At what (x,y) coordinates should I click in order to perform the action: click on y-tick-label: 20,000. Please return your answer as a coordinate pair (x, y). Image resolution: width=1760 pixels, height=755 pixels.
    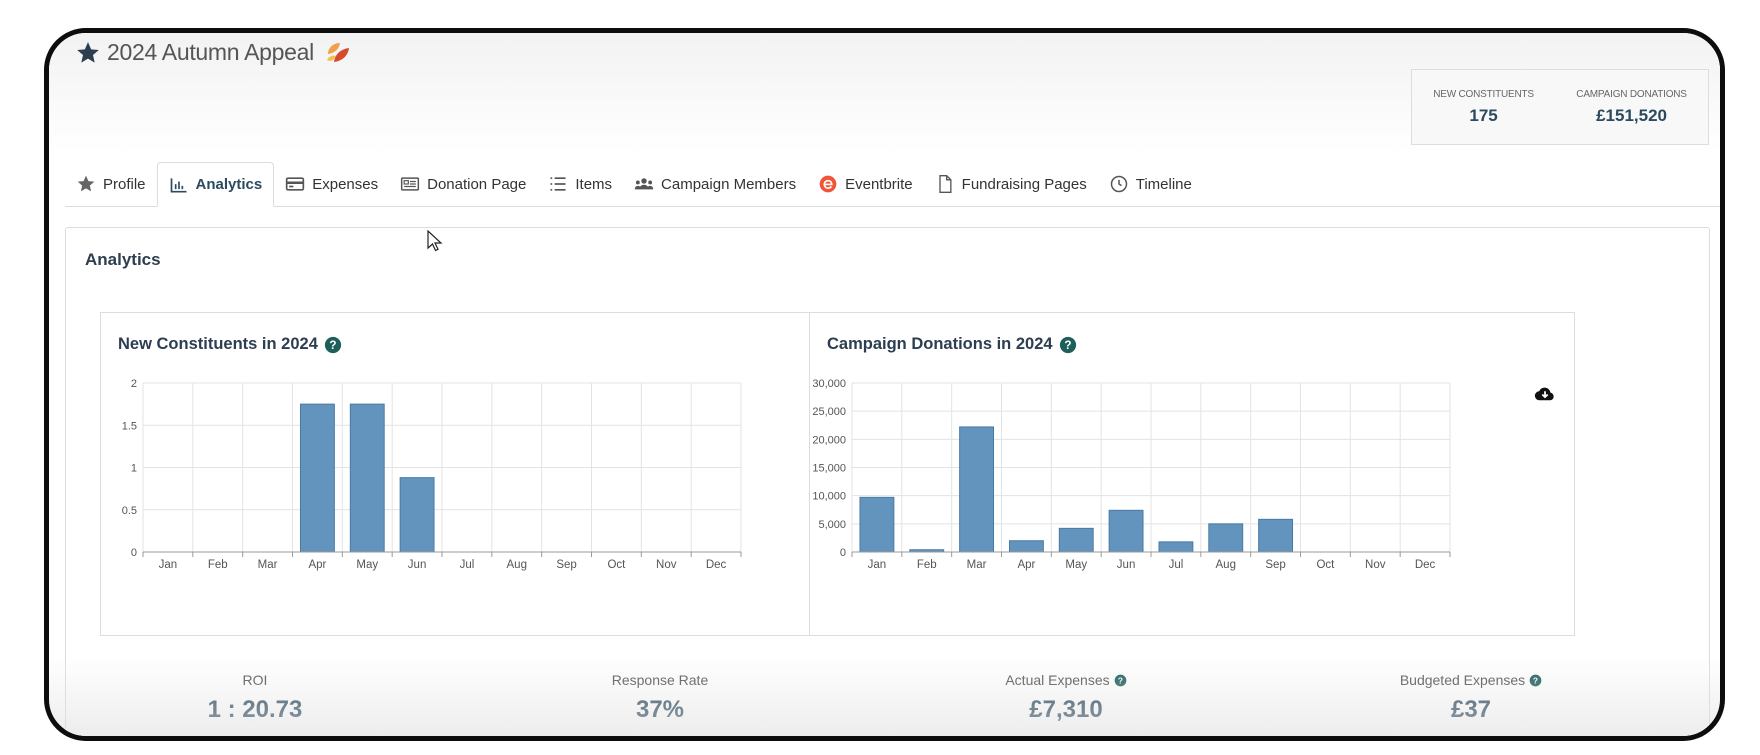
    Looking at the image, I should click on (829, 440).